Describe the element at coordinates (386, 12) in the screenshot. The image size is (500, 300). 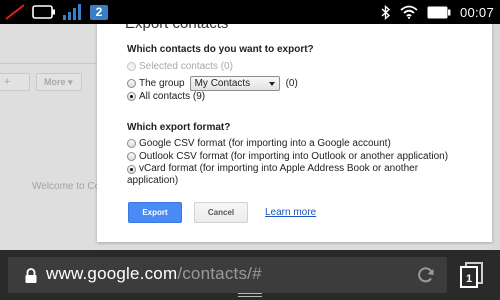
I see `bluetooth-icon` at that location.